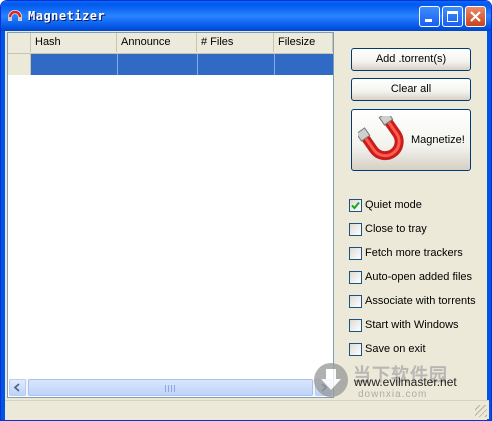 This screenshot has height=421, width=492. I want to click on minimize-button, so click(429, 16).